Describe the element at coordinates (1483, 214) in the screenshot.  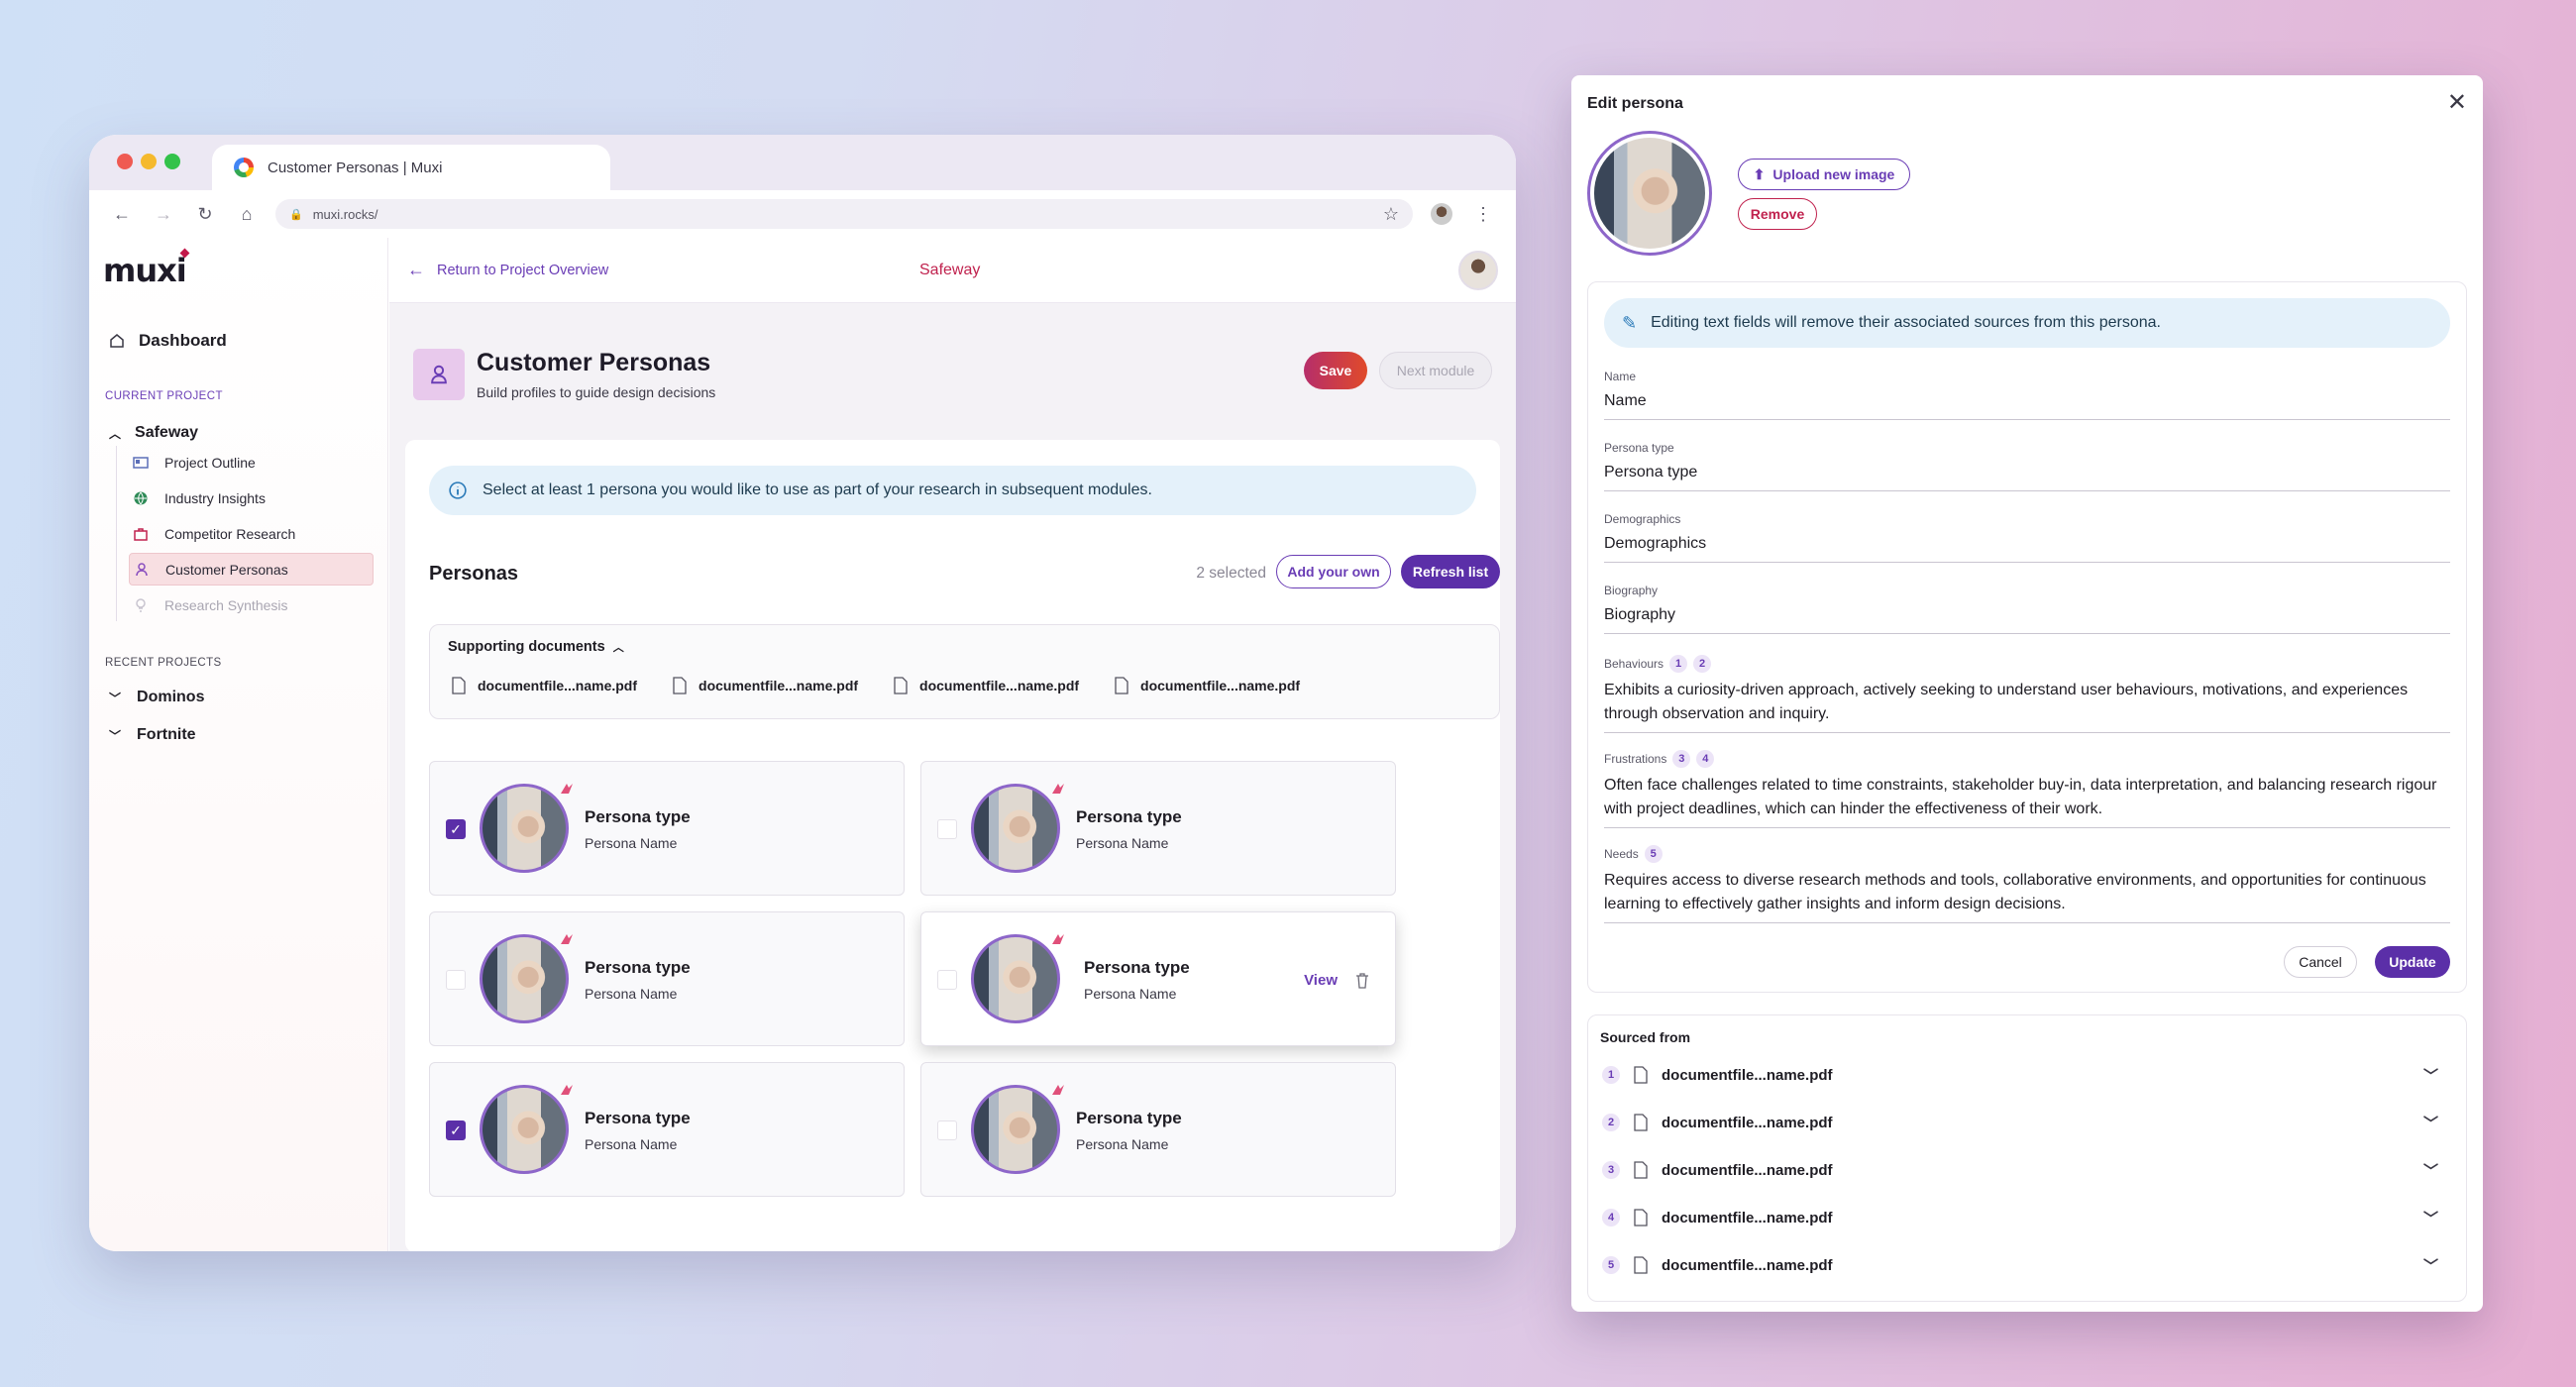
I see `menu-dots-icon: ⋮` at that location.